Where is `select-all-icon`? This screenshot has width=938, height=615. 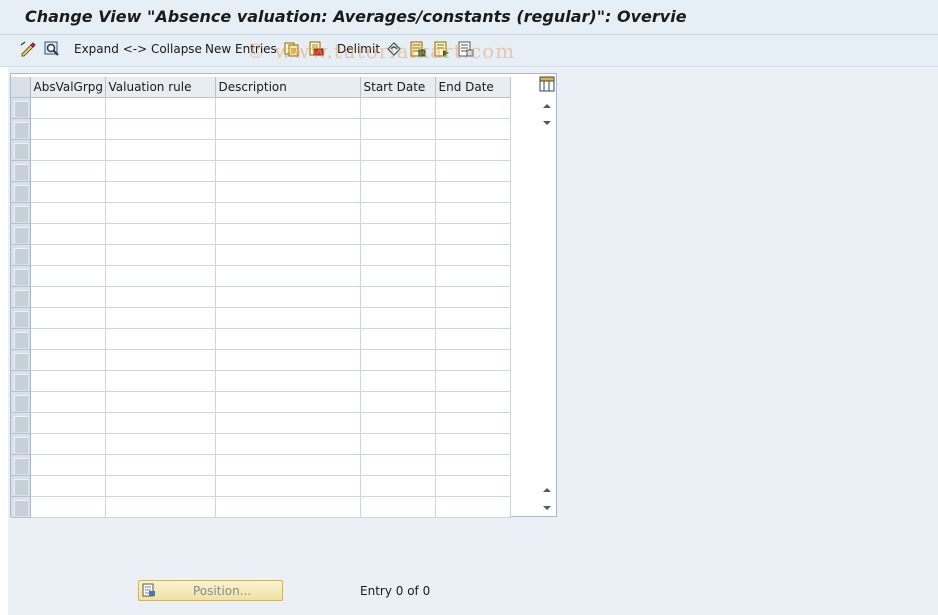
select-all-icon is located at coordinates (418, 49).